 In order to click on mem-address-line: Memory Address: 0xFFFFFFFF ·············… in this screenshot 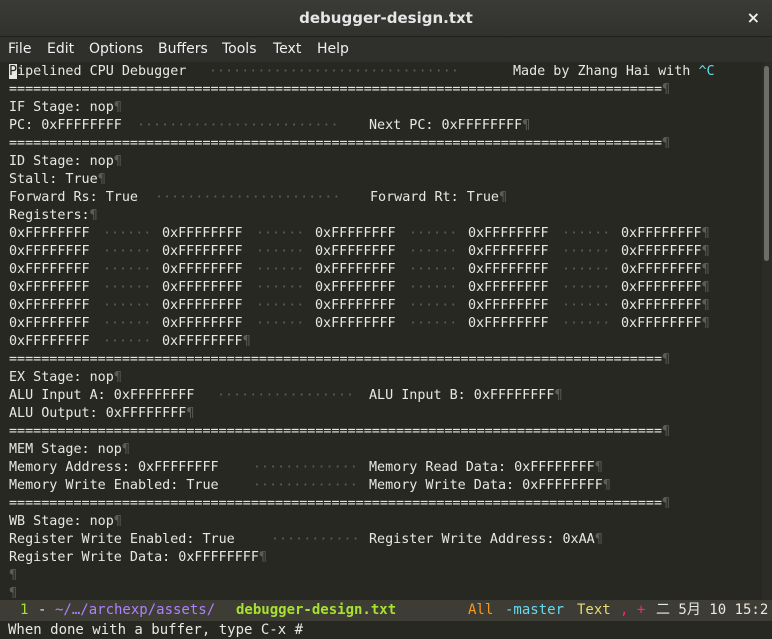, I will do `click(306, 467)`.